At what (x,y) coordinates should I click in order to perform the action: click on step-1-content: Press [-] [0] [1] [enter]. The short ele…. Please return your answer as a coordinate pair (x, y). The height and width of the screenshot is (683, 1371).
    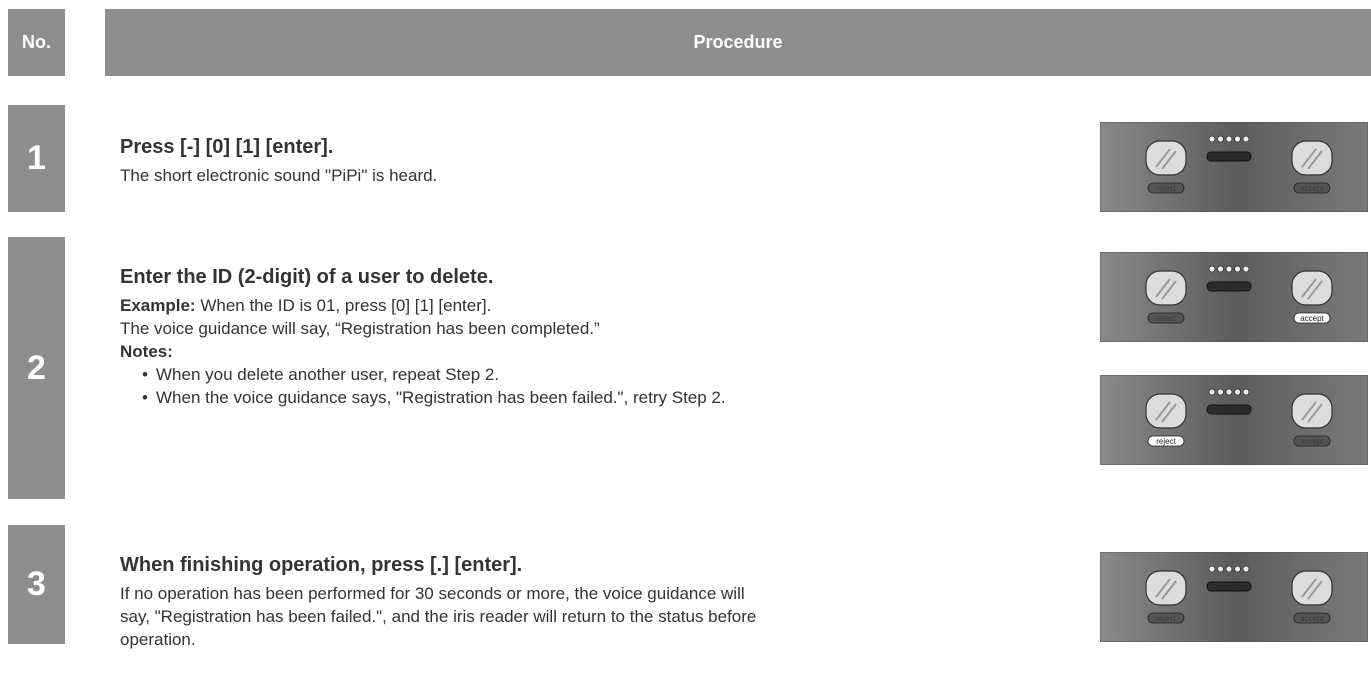
    Looking at the image, I should click on (545, 160).